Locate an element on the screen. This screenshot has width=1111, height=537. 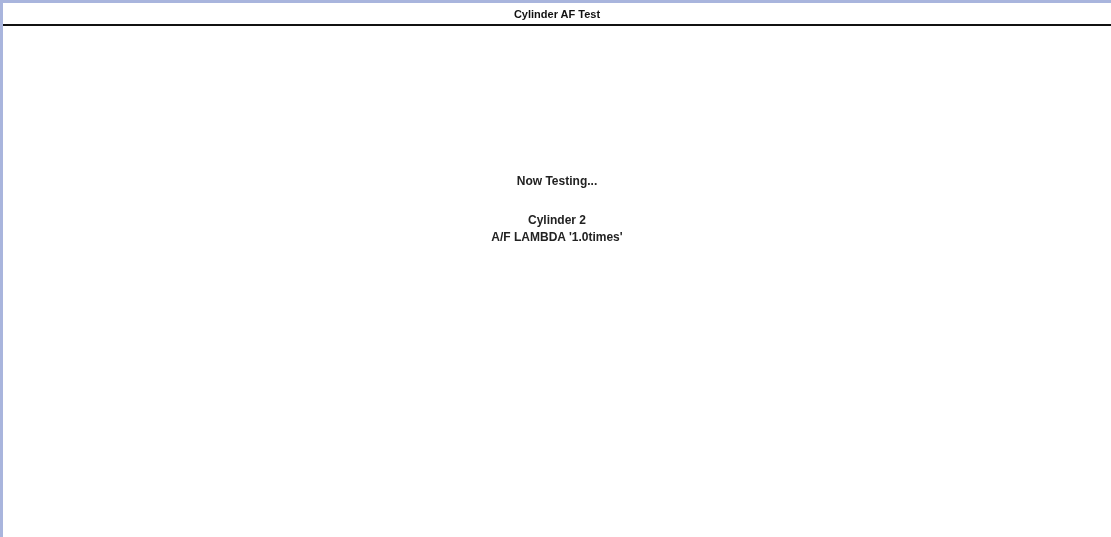
window-title: Cylinder AF Test is located at coordinates (557, 13).